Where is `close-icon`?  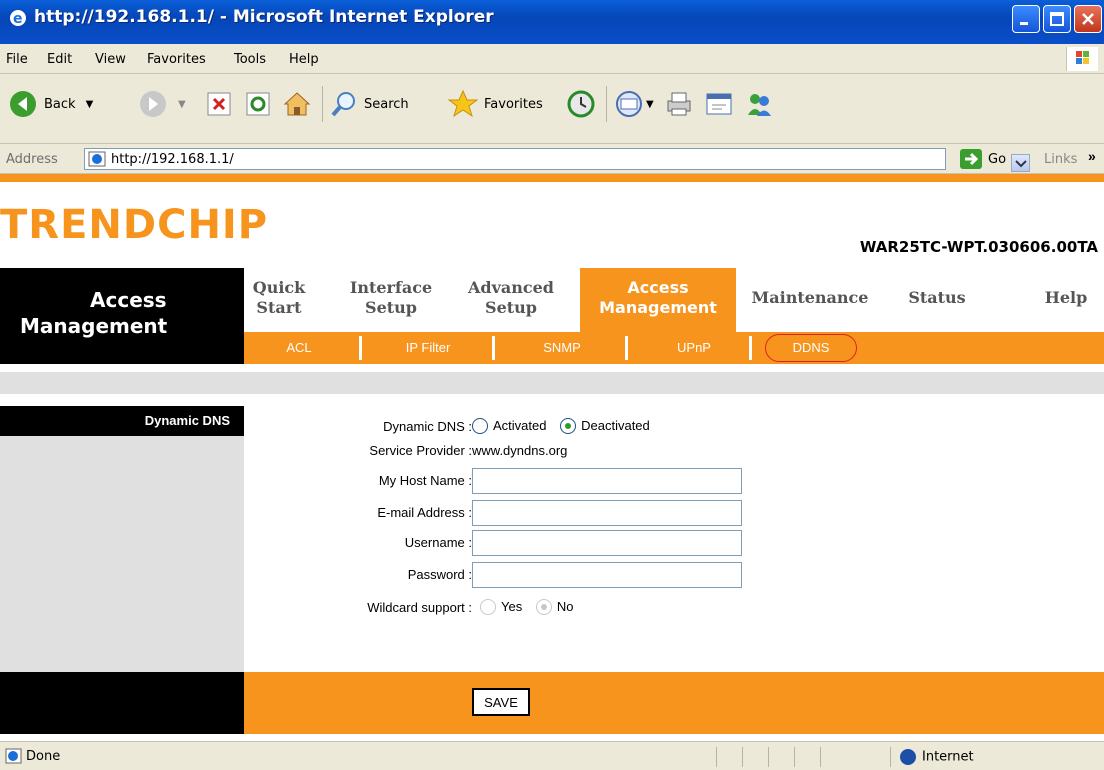
close-icon is located at coordinates (1088, 19).